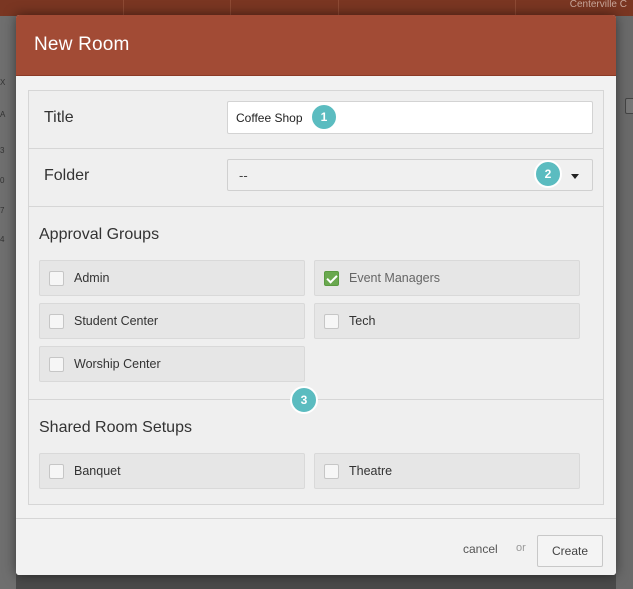 This screenshot has width=633, height=589. Describe the element at coordinates (82, 44) in the screenshot. I see `dialog-title: New Room` at that location.